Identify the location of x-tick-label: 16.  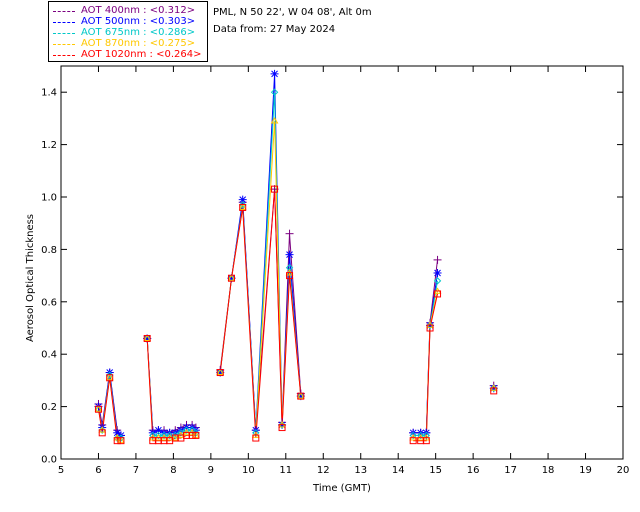
(473, 470).